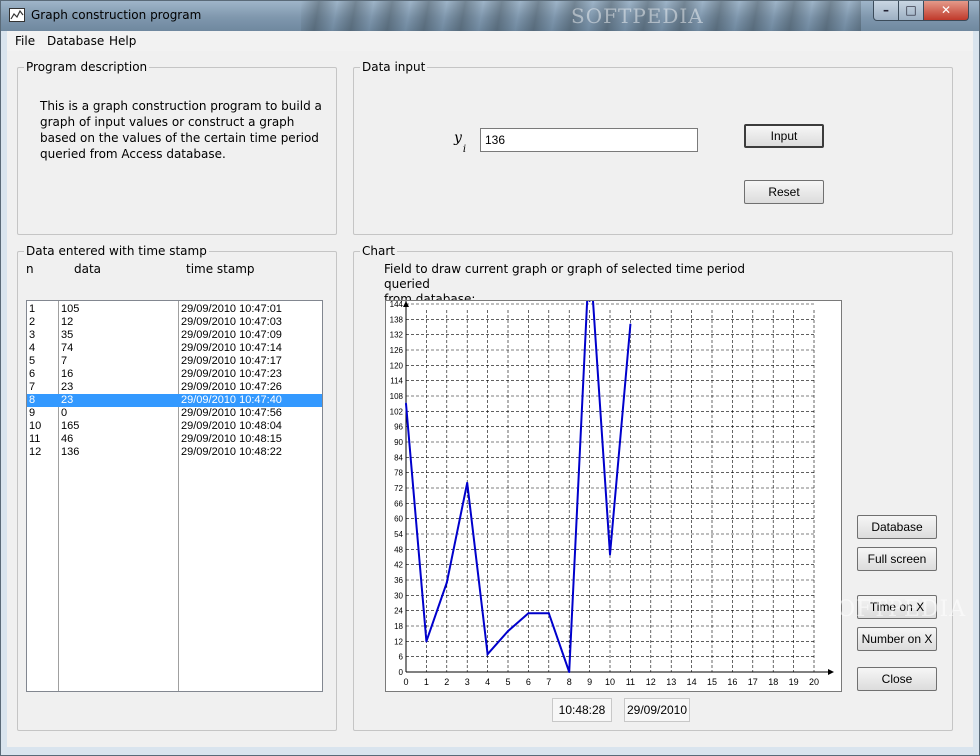 The image size is (980, 756). Describe the element at coordinates (231, 452) in the screenshot. I see `row-time-stamp: 29/09/2010 10:48:22` at that location.